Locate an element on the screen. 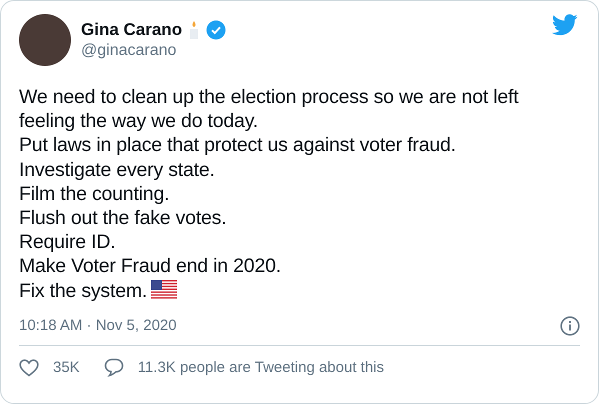 The width and height of the screenshot is (601, 406). speech-bubble-icon is located at coordinates (114, 368).